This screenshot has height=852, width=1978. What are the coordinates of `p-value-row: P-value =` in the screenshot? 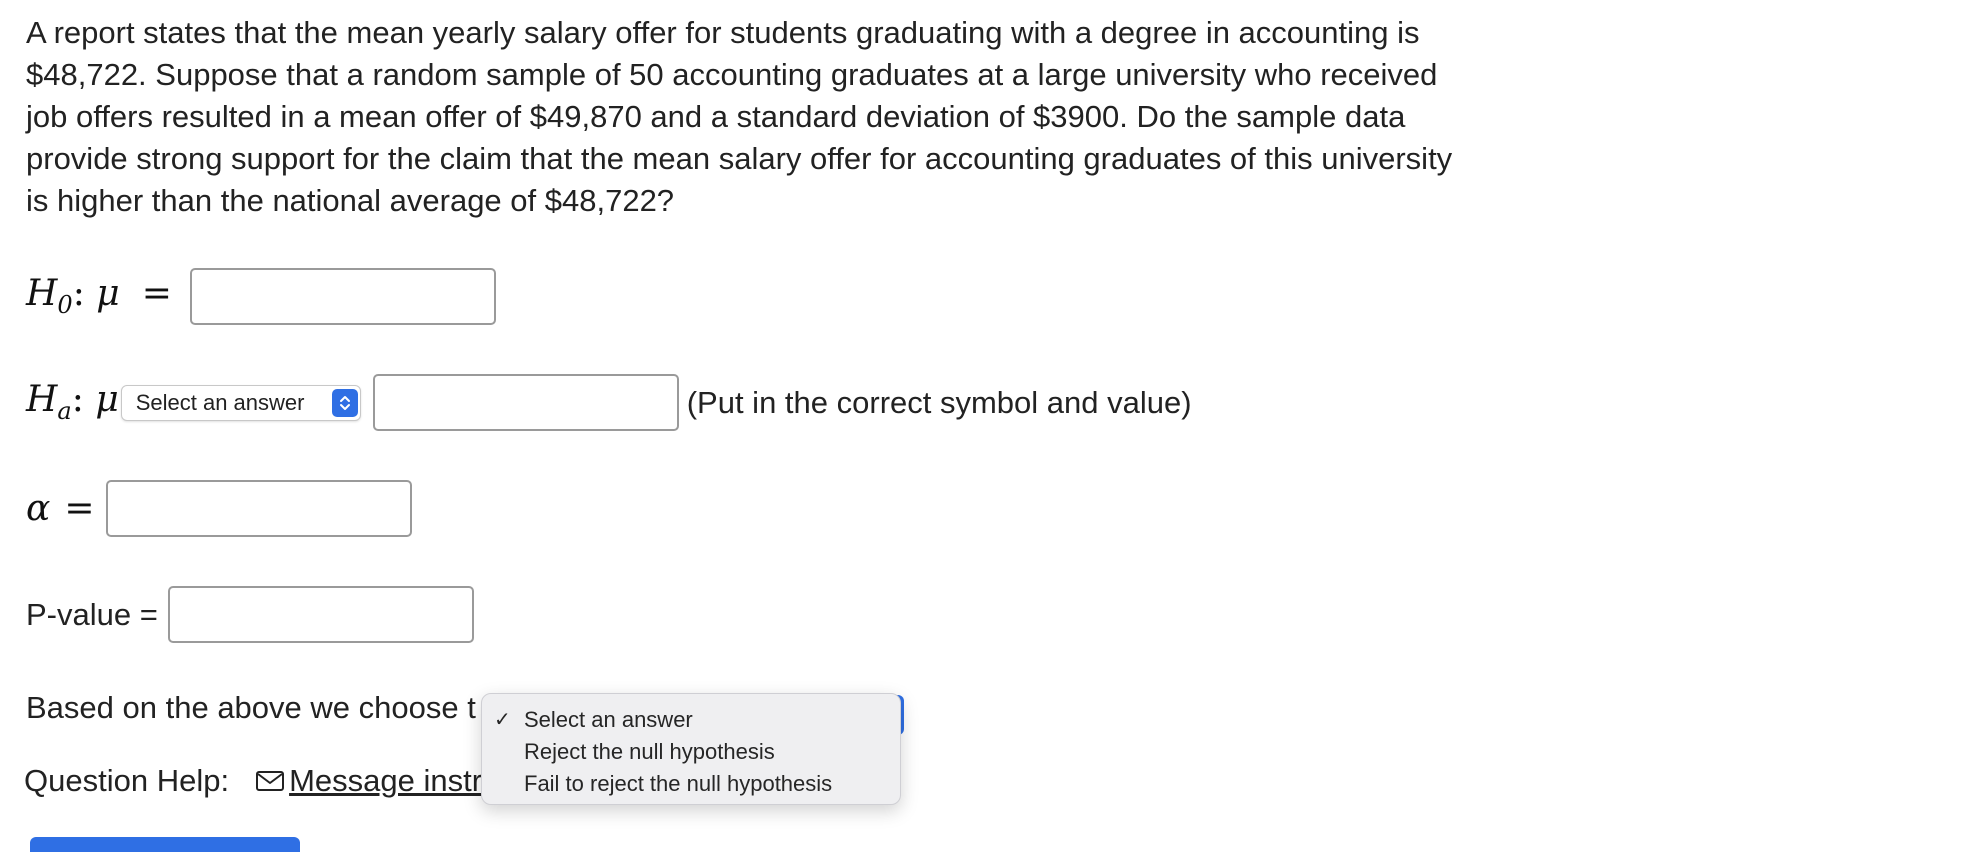 It's located at (250, 614).